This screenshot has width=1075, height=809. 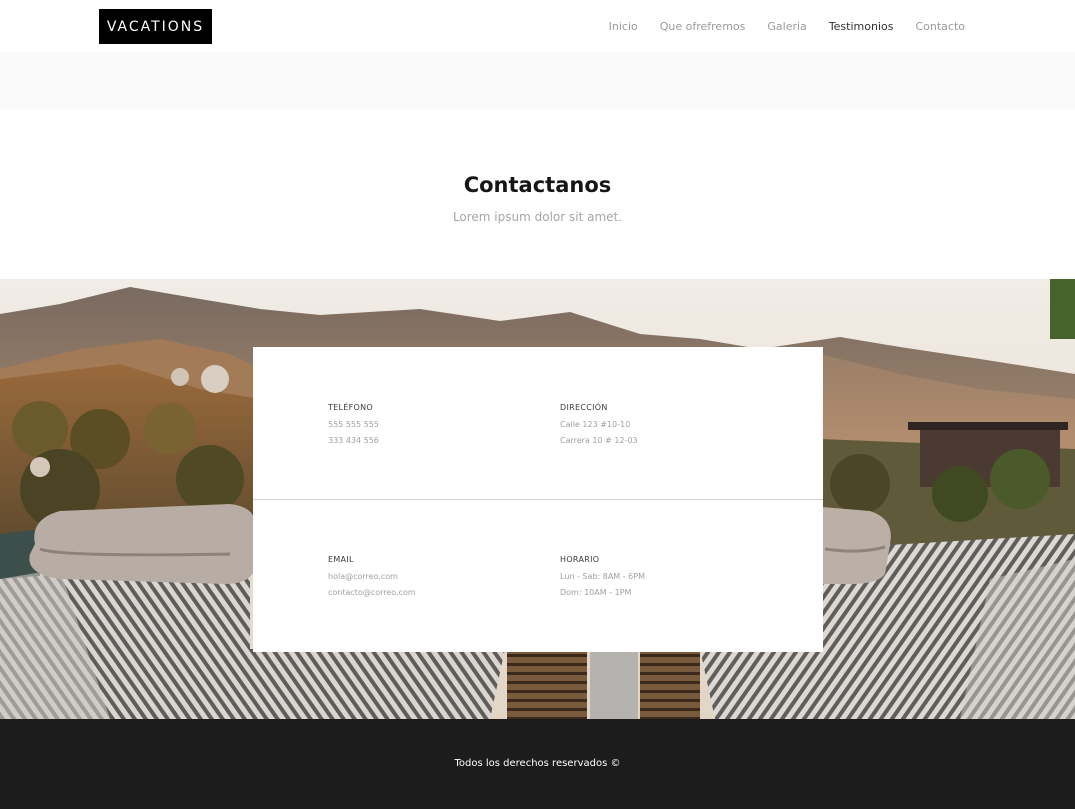 I want to click on footer: Todos los derechos reservados ©, so click(x=537, y=764).